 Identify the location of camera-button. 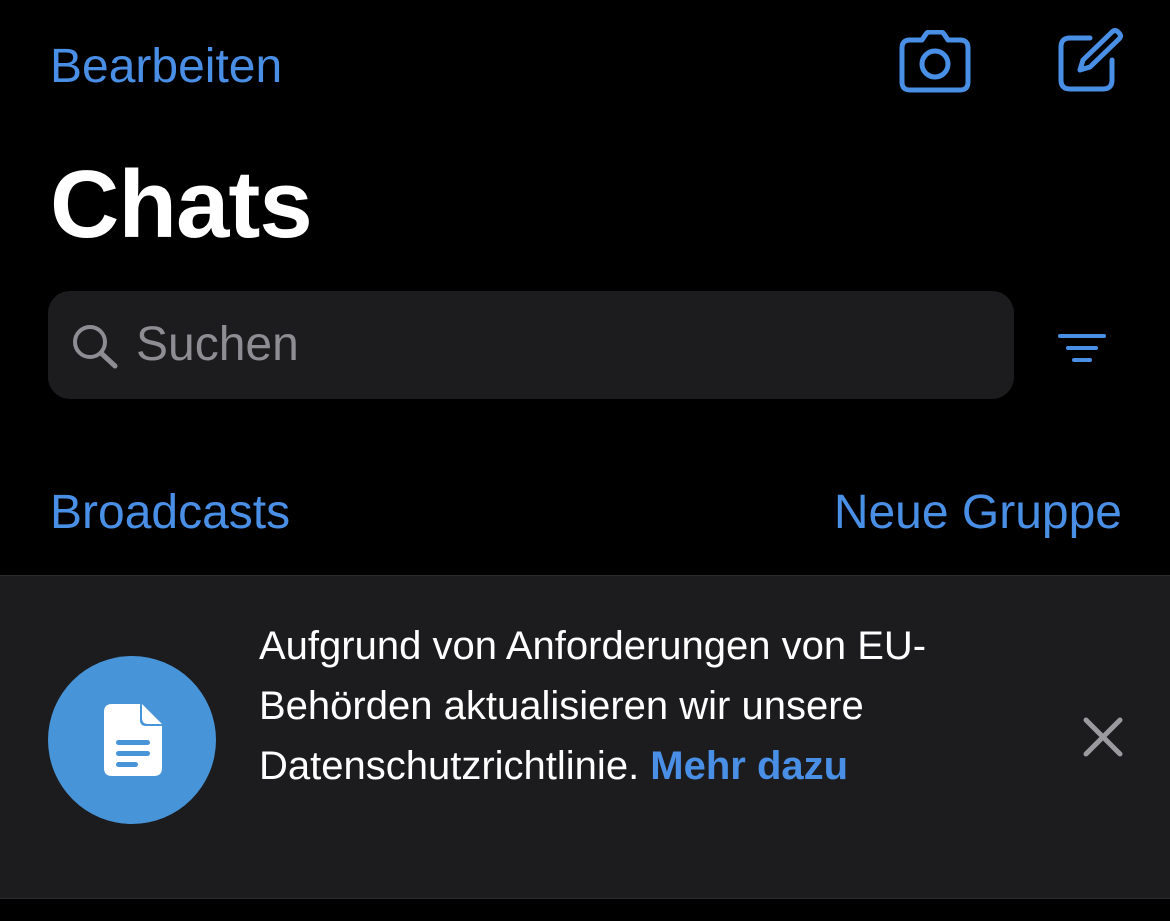
(935, 61).